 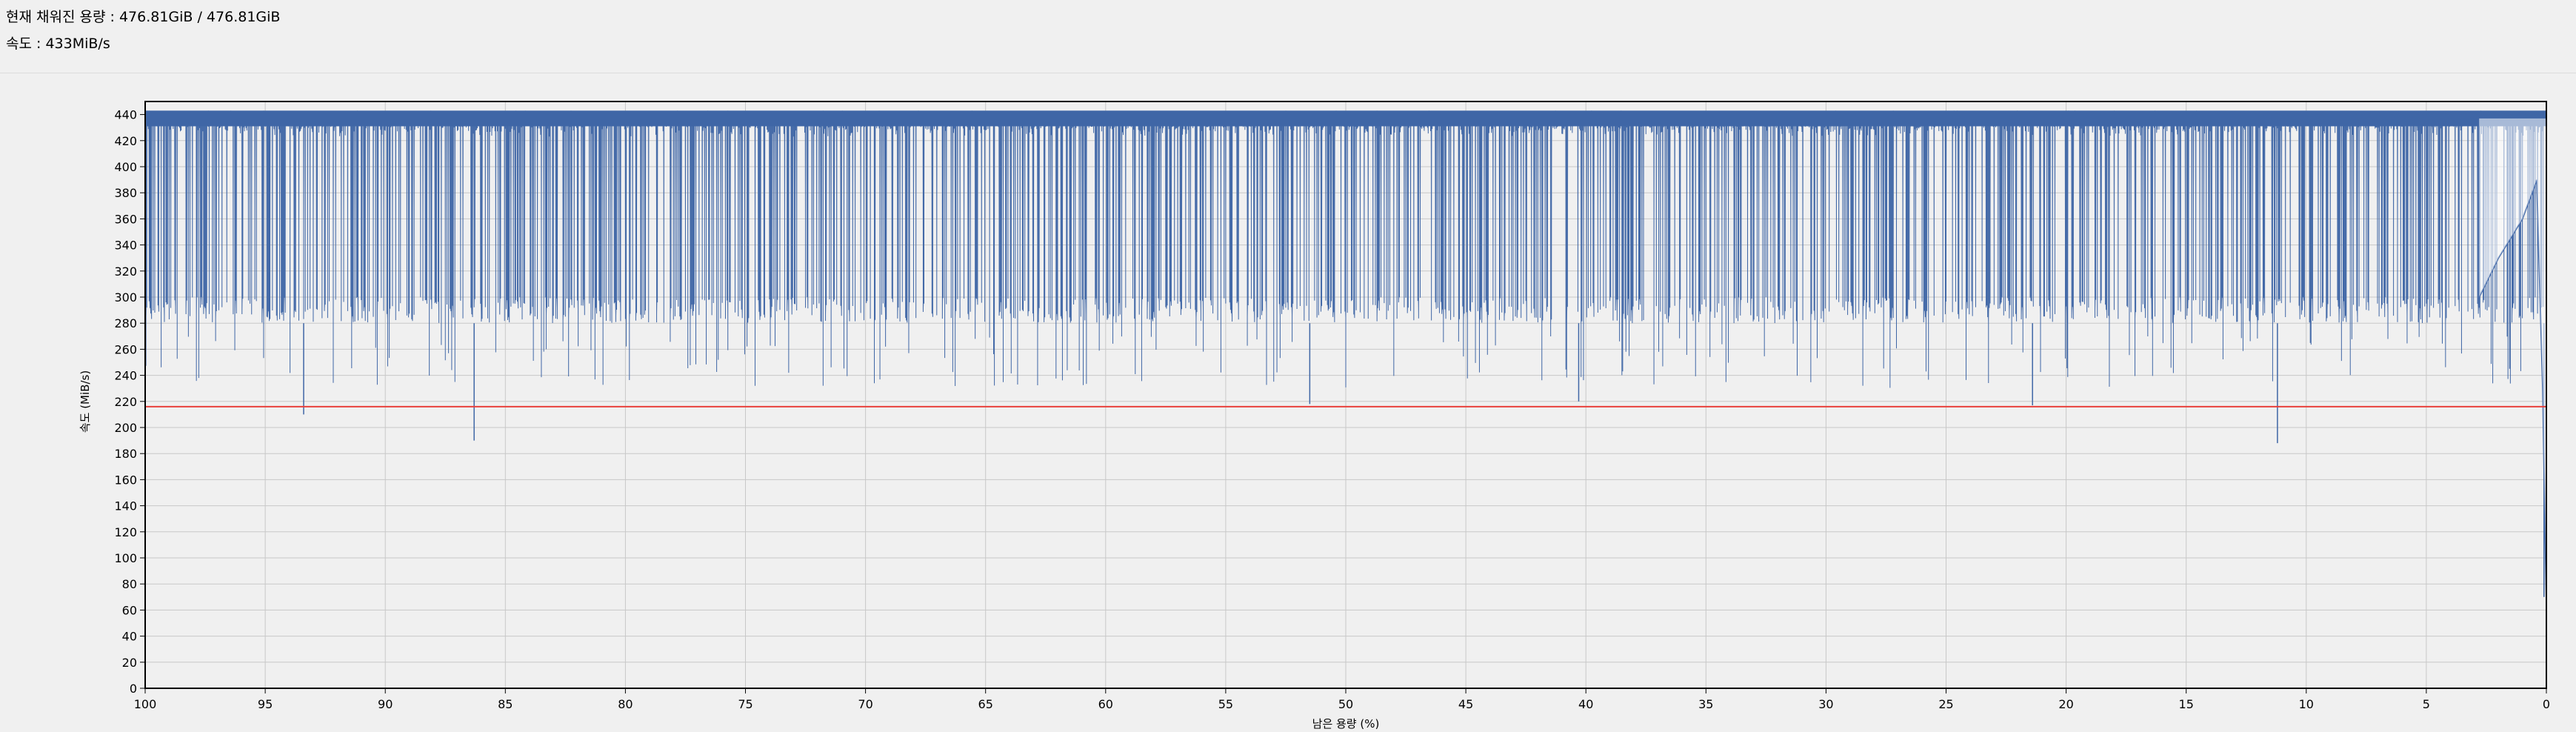 I want to click on x-tick-label: 15, so click(x=2186, y=704).